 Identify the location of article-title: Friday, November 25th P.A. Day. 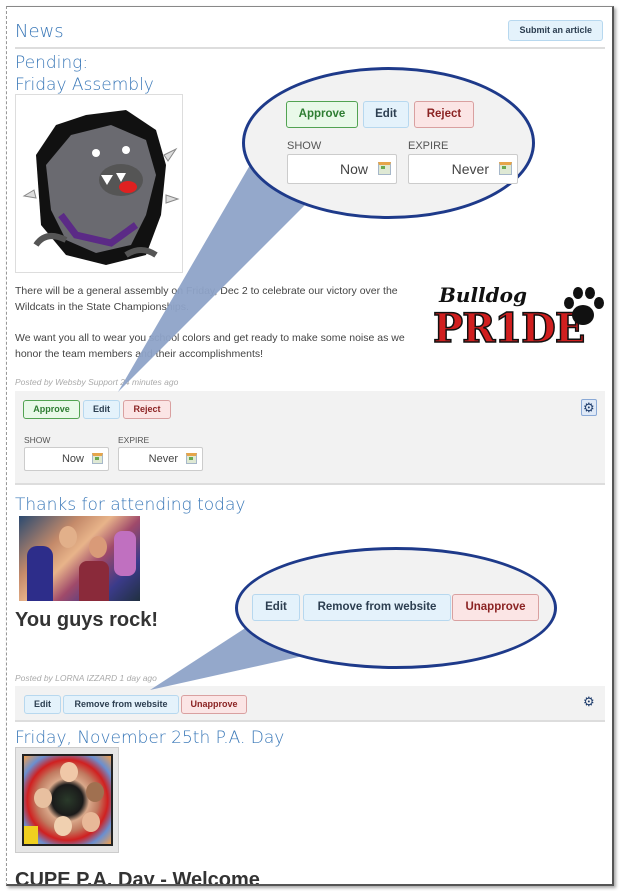
(149, 738).